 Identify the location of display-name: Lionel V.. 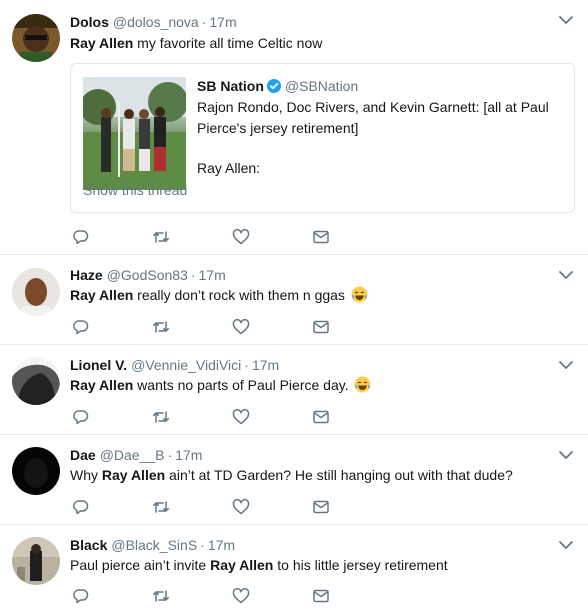
(98, 365).